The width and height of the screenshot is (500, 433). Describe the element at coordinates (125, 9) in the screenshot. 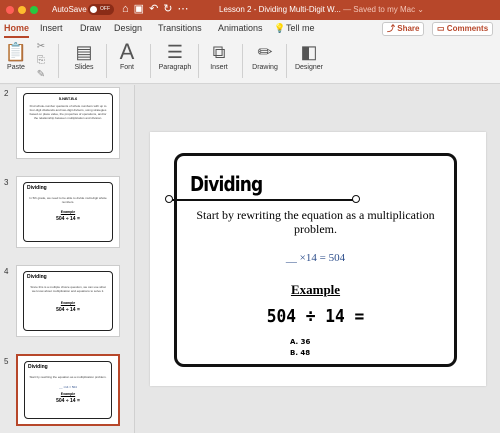

I see `home-icon: ⌂` at that location.